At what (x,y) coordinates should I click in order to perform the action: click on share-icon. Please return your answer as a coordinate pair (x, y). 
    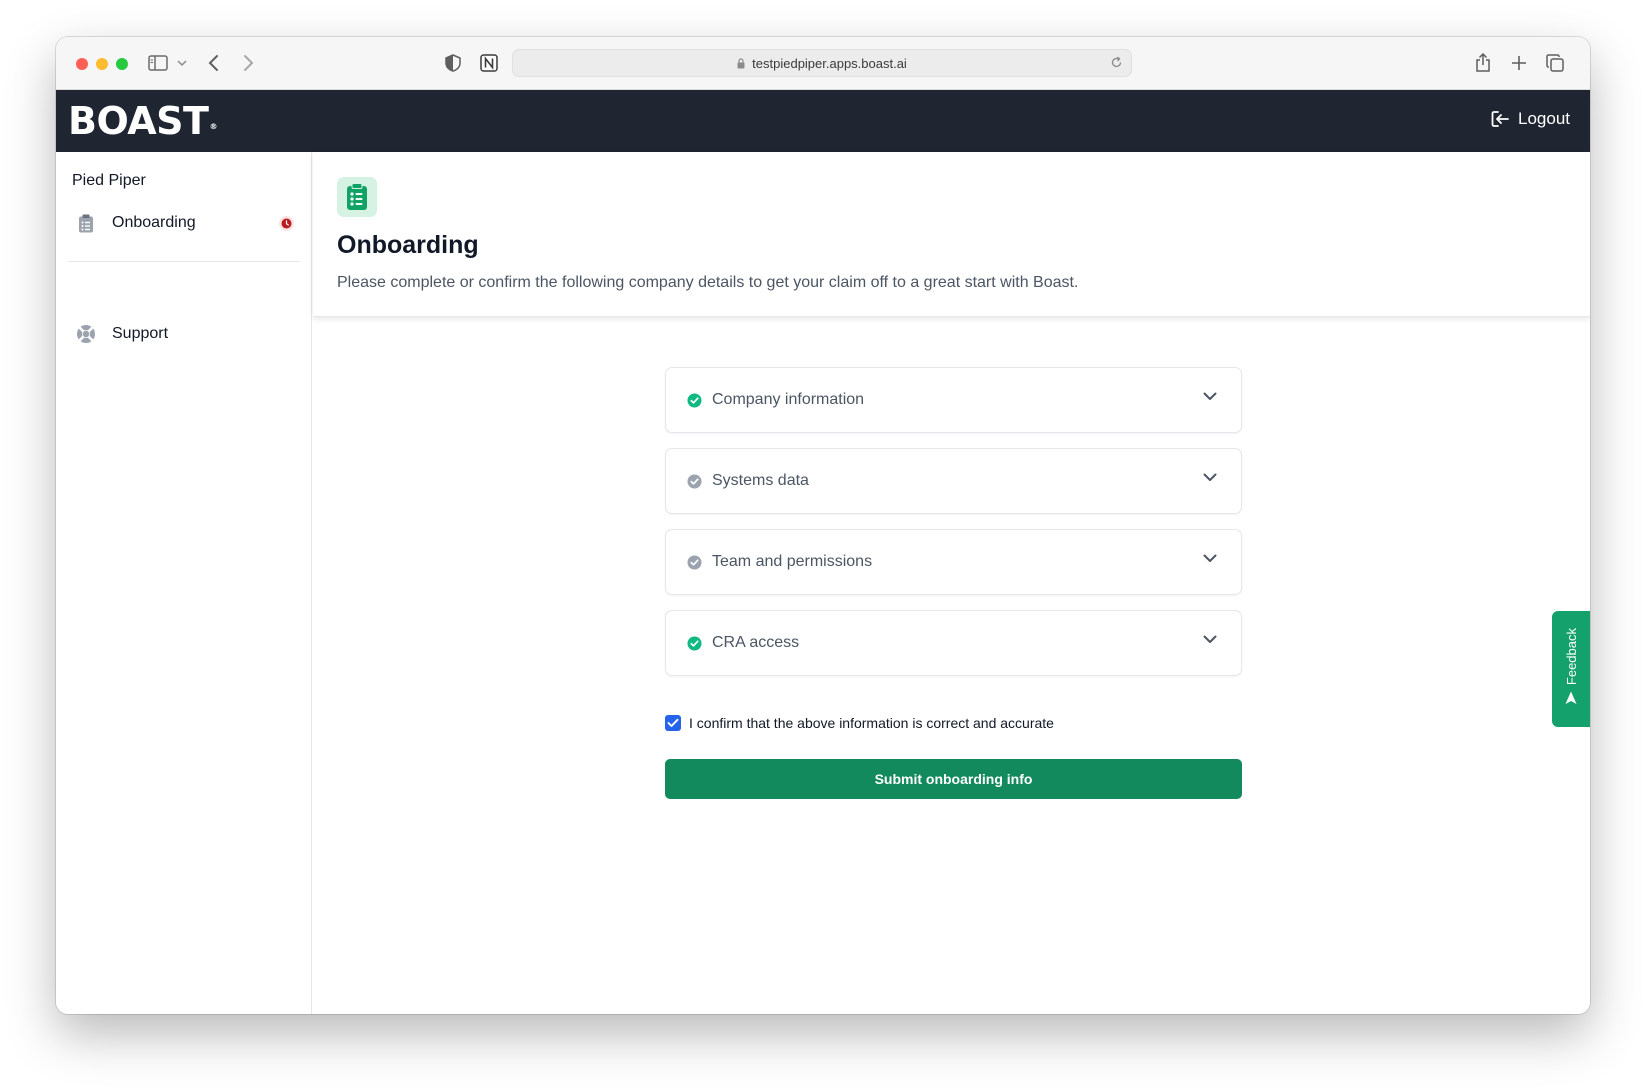
    Looking at the image, I should click on (1483, 63).